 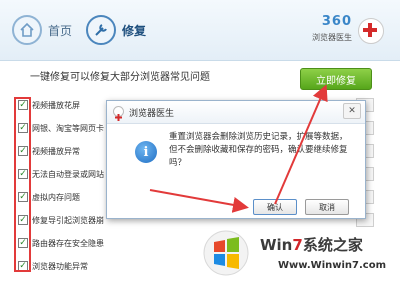 I want to click on cancel-button: 取消, so click(x=327, y=207).